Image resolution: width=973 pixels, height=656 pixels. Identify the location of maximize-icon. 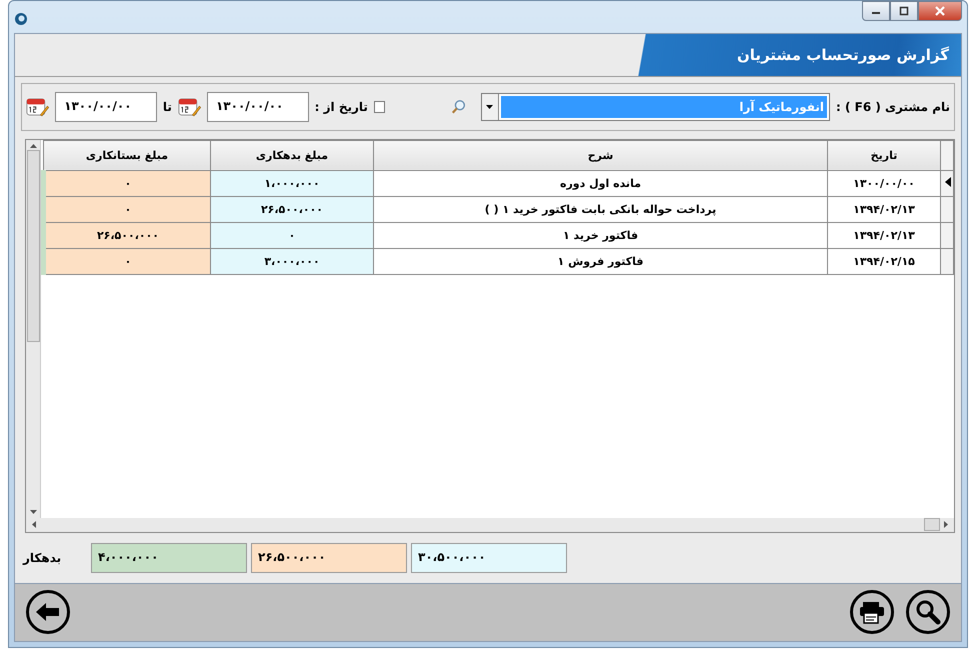
(904, 11).